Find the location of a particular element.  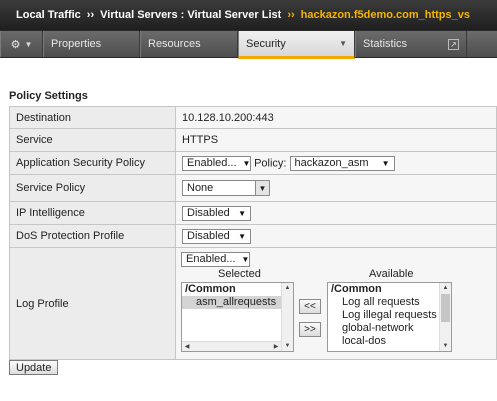

list-item: Log illegal requests is located at coordinates (389, 315).